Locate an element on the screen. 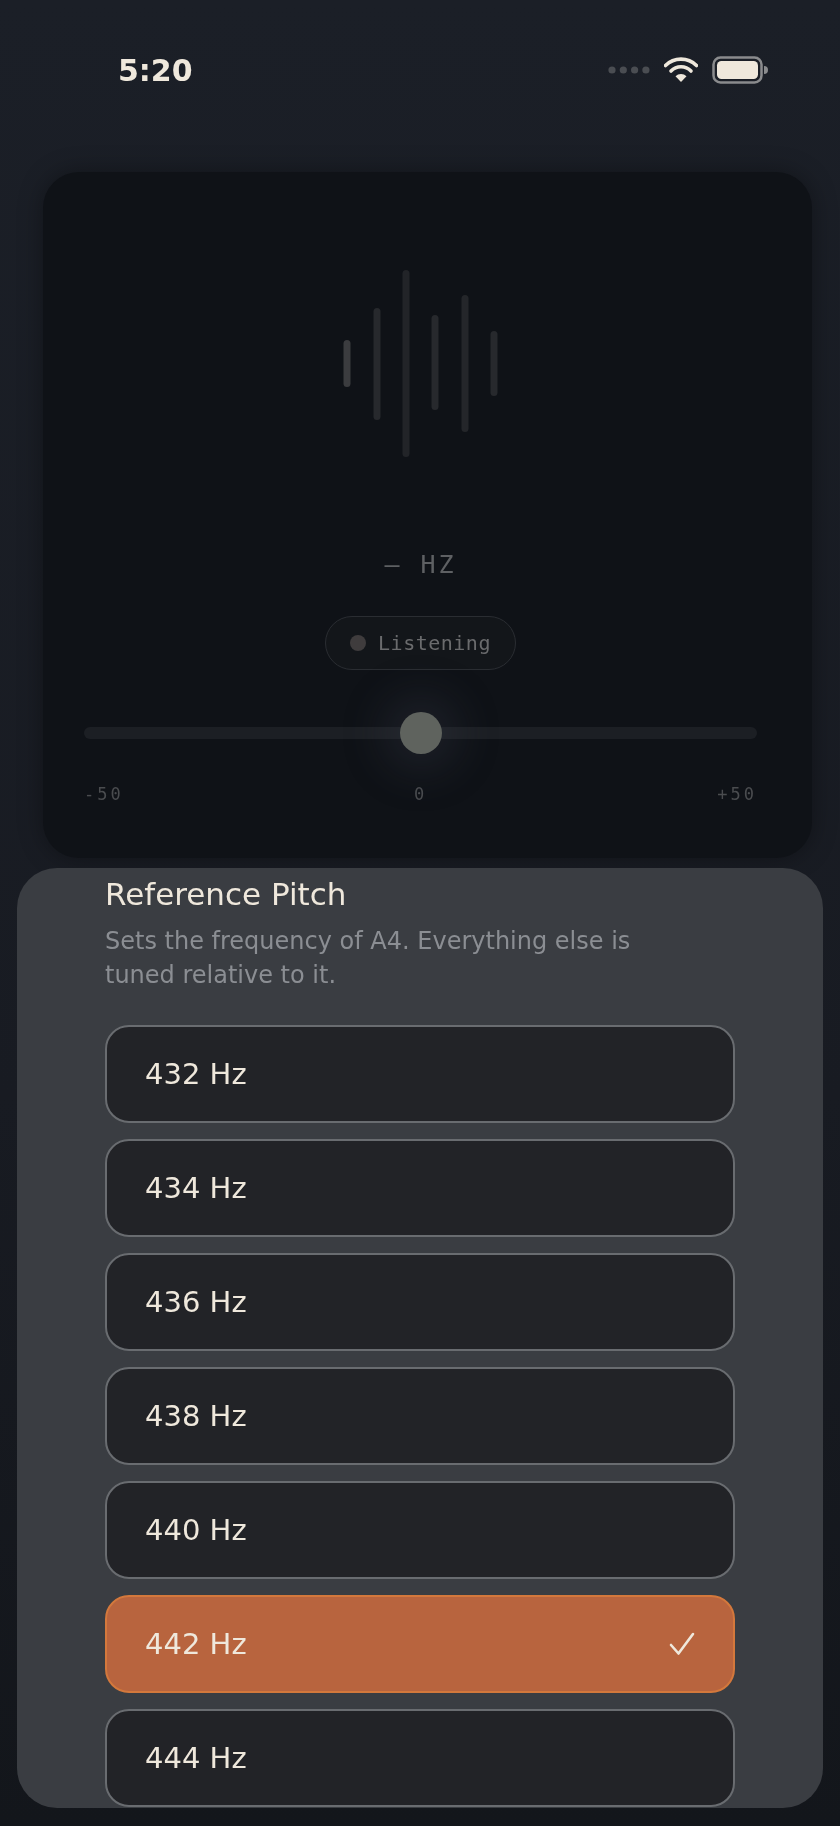 The image size is (840, 1826). status-label: Listening is located at coordinates (434, 643).